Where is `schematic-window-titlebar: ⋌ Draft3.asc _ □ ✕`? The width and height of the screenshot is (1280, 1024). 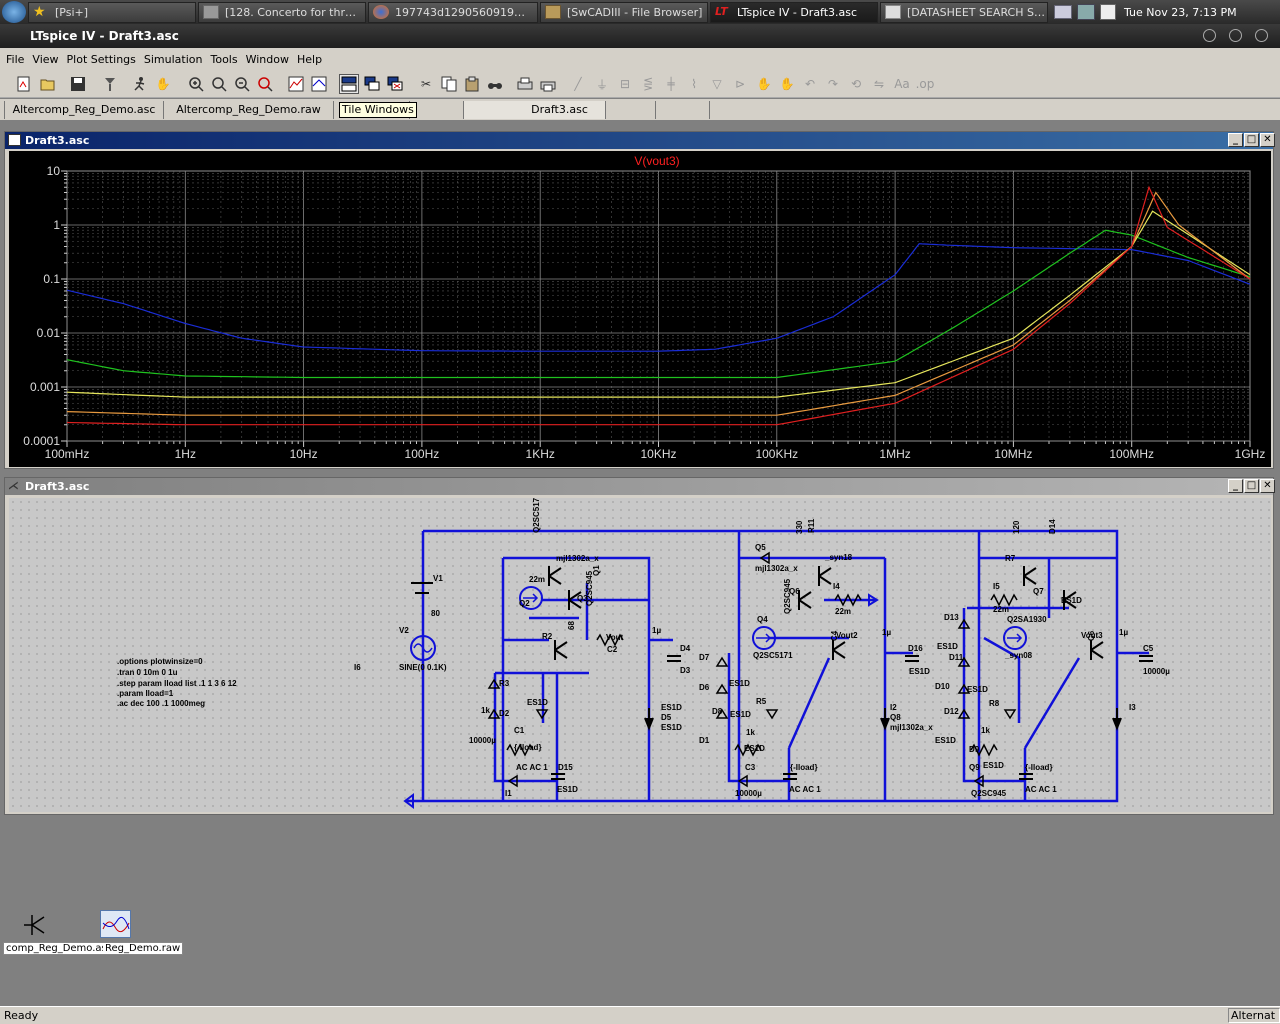 schematic-window-titlebar: ⋌ Draft3.asc _ □ ✕ is located at coordinates (640, 486).